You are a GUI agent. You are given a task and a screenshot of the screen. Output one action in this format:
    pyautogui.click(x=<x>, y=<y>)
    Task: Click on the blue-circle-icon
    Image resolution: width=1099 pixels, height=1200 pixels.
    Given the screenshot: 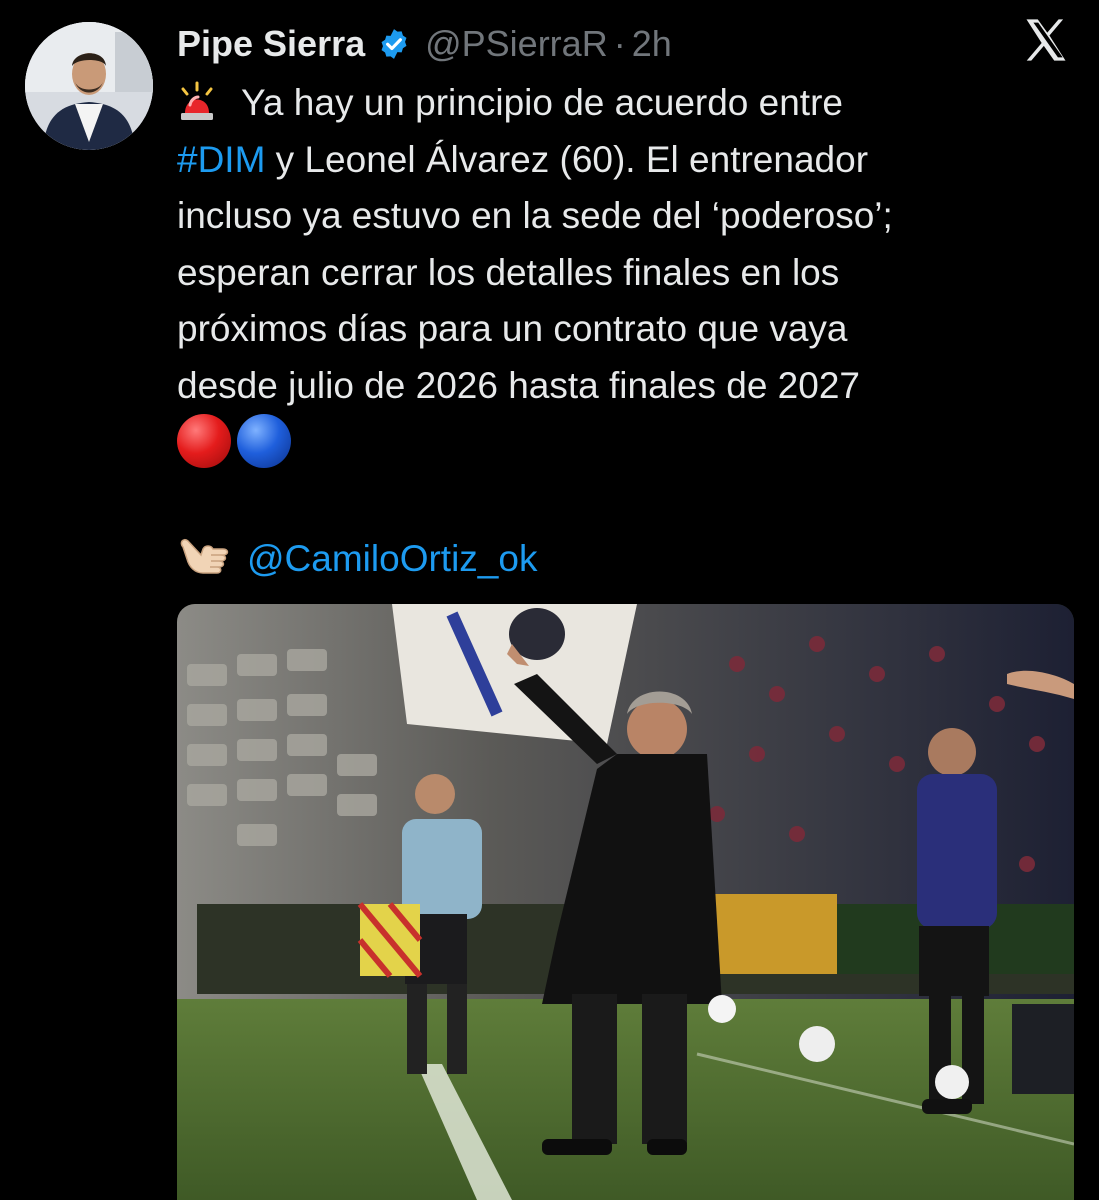 What is the action you would take?
    pyautogui.click(x=264, y=441)
    